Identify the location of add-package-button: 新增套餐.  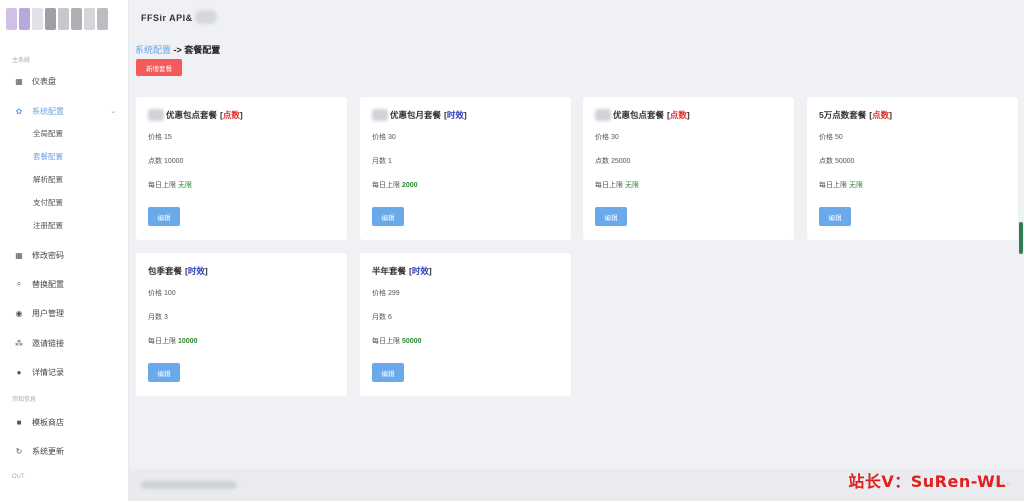
(159, 67).